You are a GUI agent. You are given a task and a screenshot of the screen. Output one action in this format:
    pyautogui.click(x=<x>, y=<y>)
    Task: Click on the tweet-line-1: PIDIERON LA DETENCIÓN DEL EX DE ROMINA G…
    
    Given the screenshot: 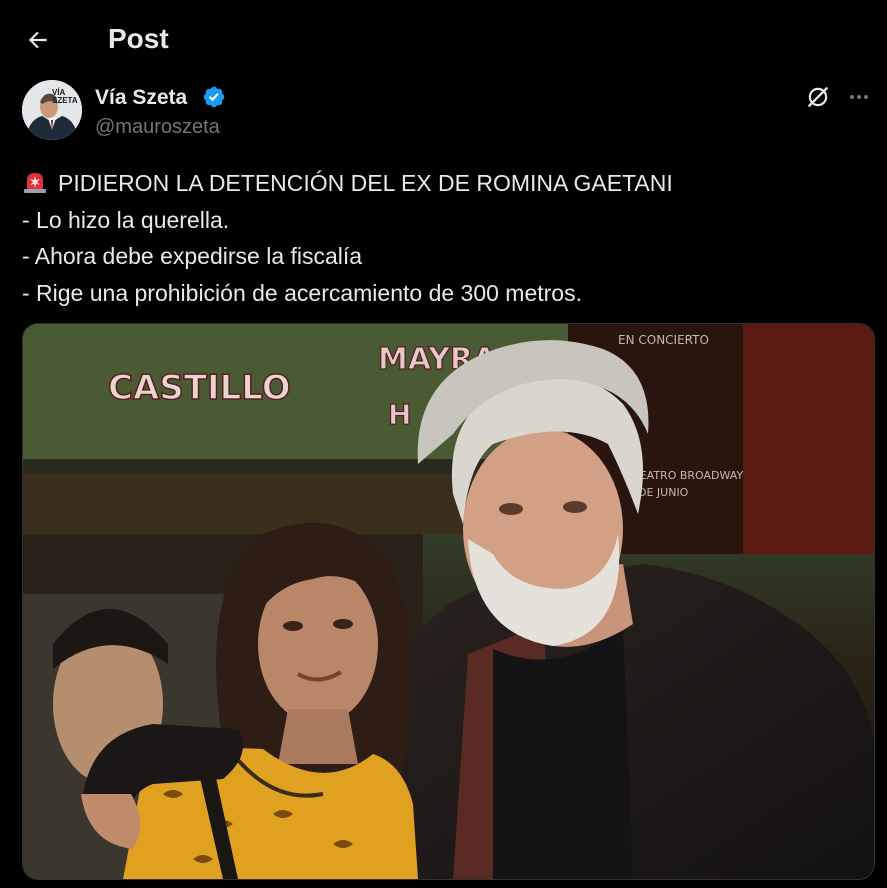 What is the action you would take?
    pyautogui.click(x=365, y=183)
    